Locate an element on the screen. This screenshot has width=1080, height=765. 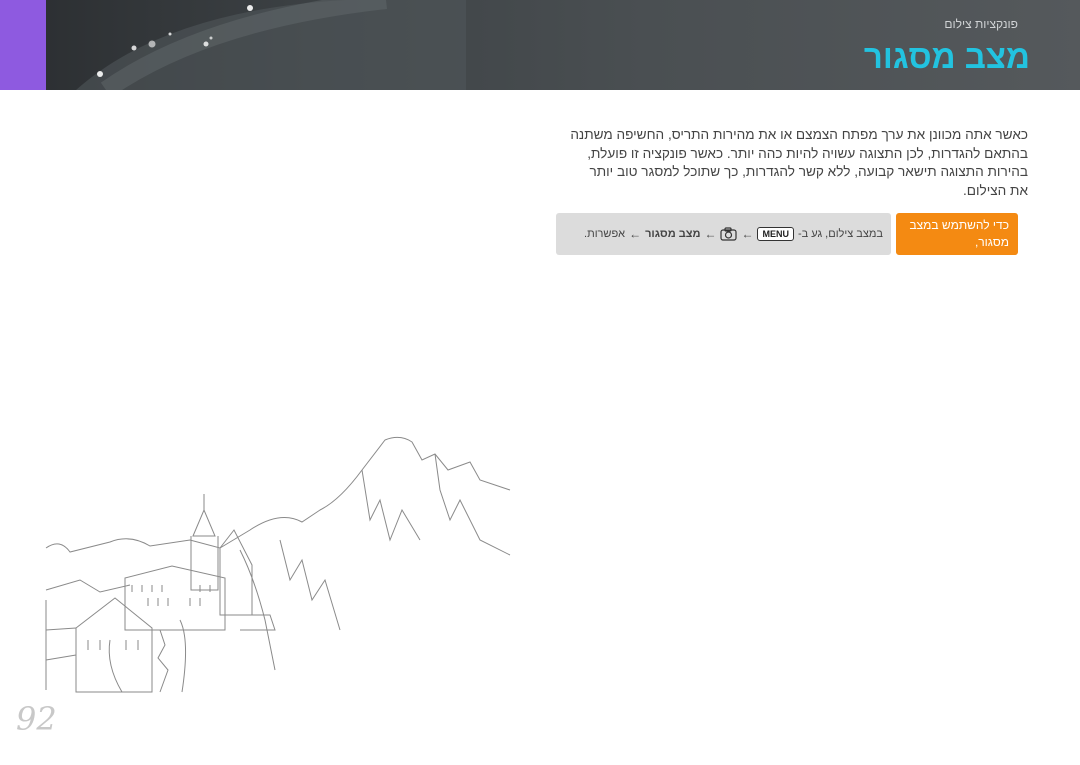
description-line: את הצילום. is located at coordinates (995, 190).